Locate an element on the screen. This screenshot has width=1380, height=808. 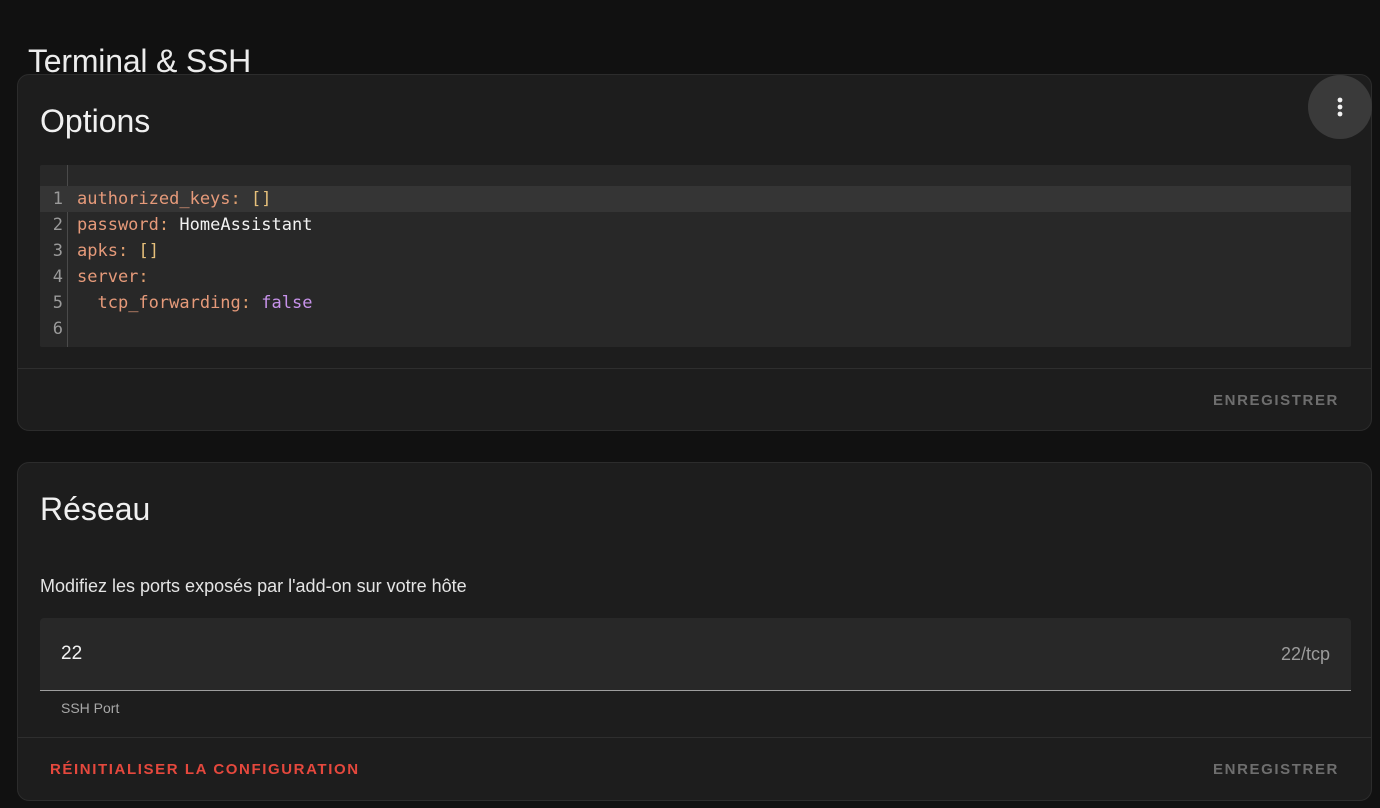
code-line: 4 server: is located at coordinates (695, 277).